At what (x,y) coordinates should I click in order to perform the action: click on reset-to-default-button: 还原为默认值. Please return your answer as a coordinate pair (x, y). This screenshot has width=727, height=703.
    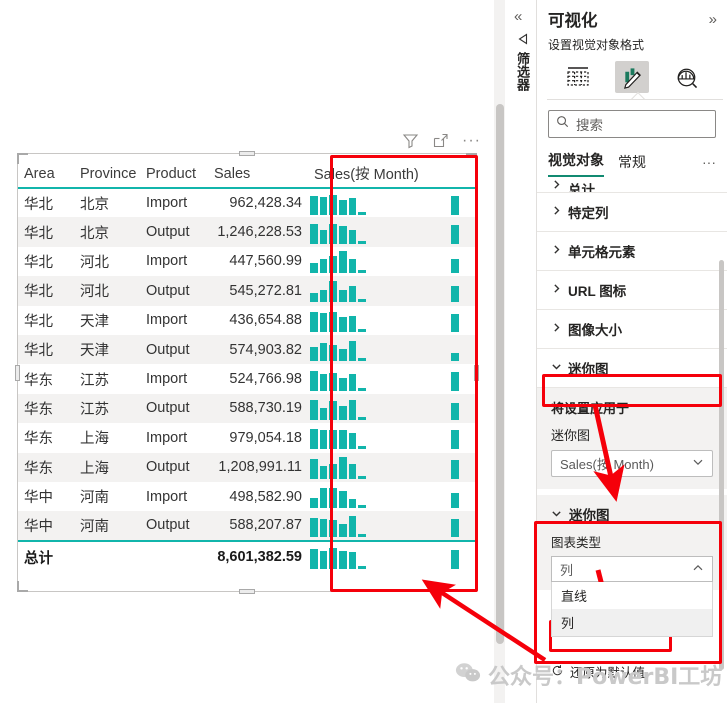
    Looking at the image, I should click on (598, 671).